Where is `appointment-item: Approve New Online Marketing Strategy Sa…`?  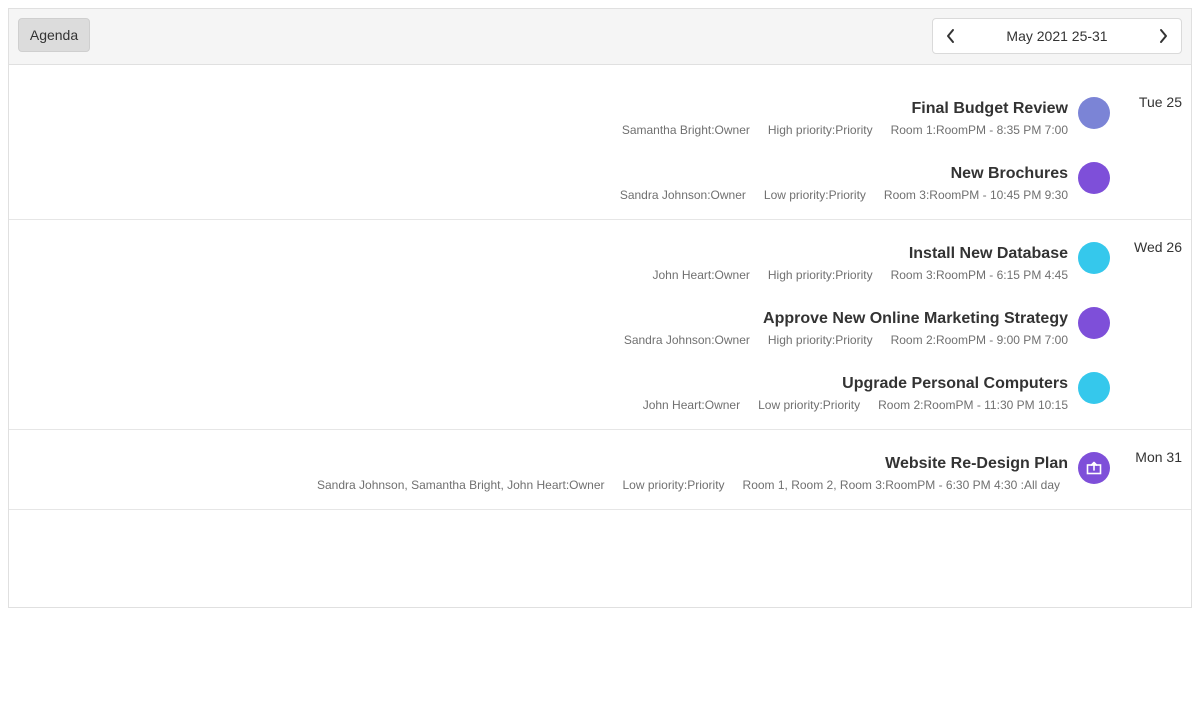
appointment-item: Approve New Online Marketing Strategy Sa… is located at coordinates (600, 332).